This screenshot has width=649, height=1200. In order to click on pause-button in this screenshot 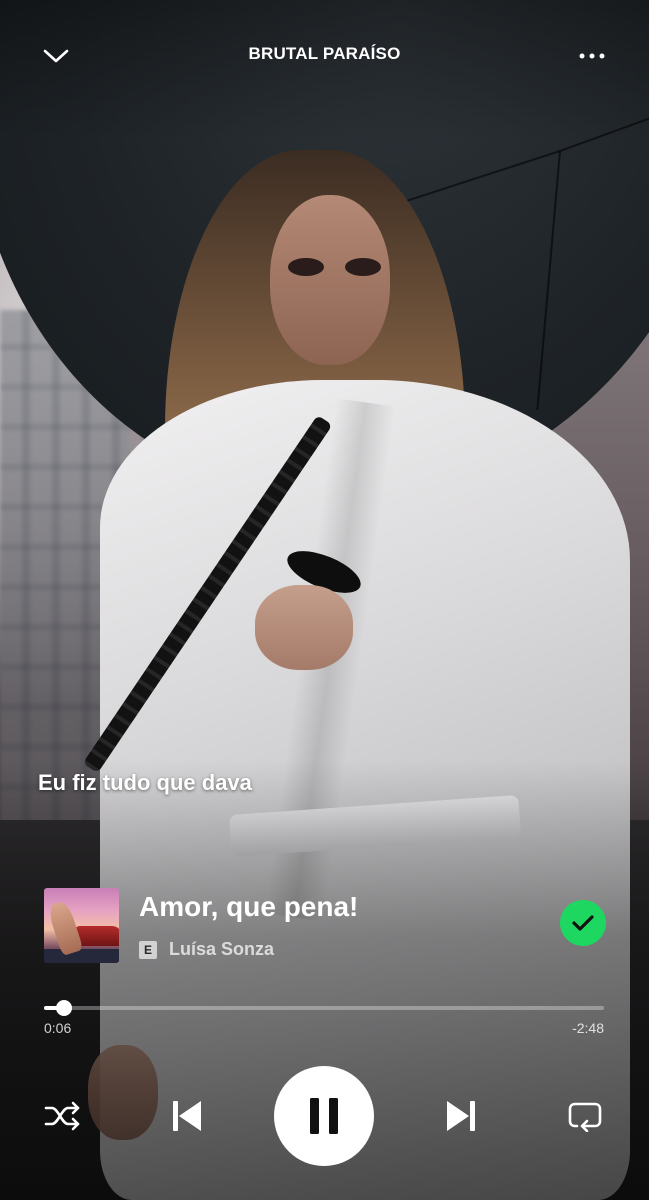, I will do `click(324, 1116)`.